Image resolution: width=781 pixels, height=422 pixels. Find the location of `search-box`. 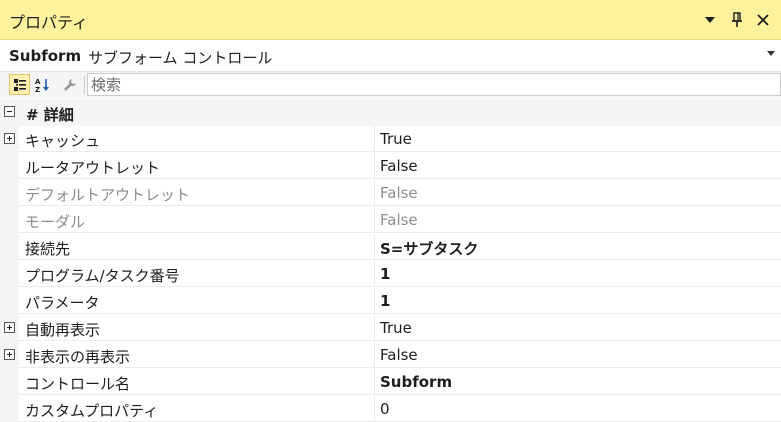

search-box is located at coordinates (434, 84).